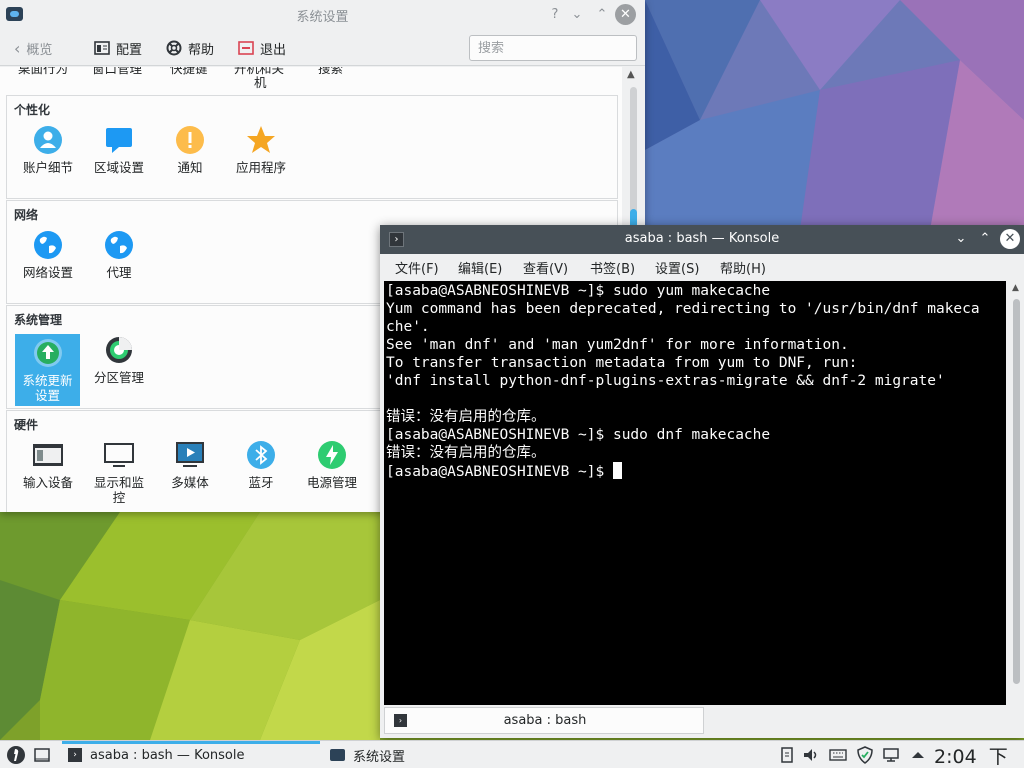 The height and width of the screenshot is (768, 1024). Describe the element at coordinates (42, 755) in the screenshot. I see `show-desktop-icon` at that location.